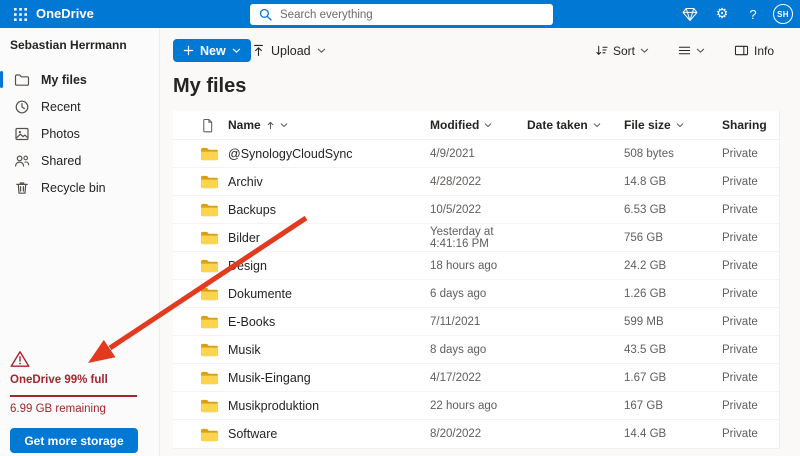 Image resolution: width=800 pixels, height=456 pixels. What do you see at coordinates (79, 79) in the screenshot?
I see `sidebar-item-my-files: My files` at bounding box center [79, 79].